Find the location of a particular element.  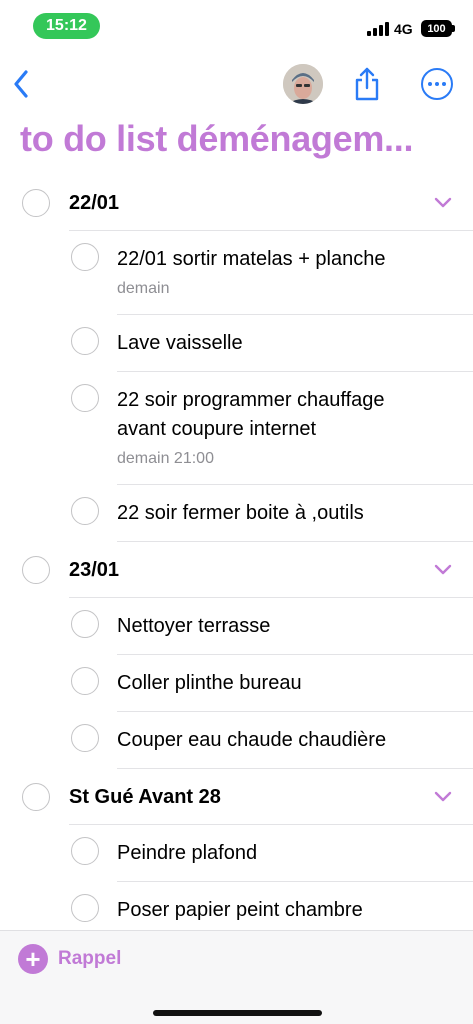

reminder-row: 22 soir fermer boite à ,outils is located at coordinates (236, 513).